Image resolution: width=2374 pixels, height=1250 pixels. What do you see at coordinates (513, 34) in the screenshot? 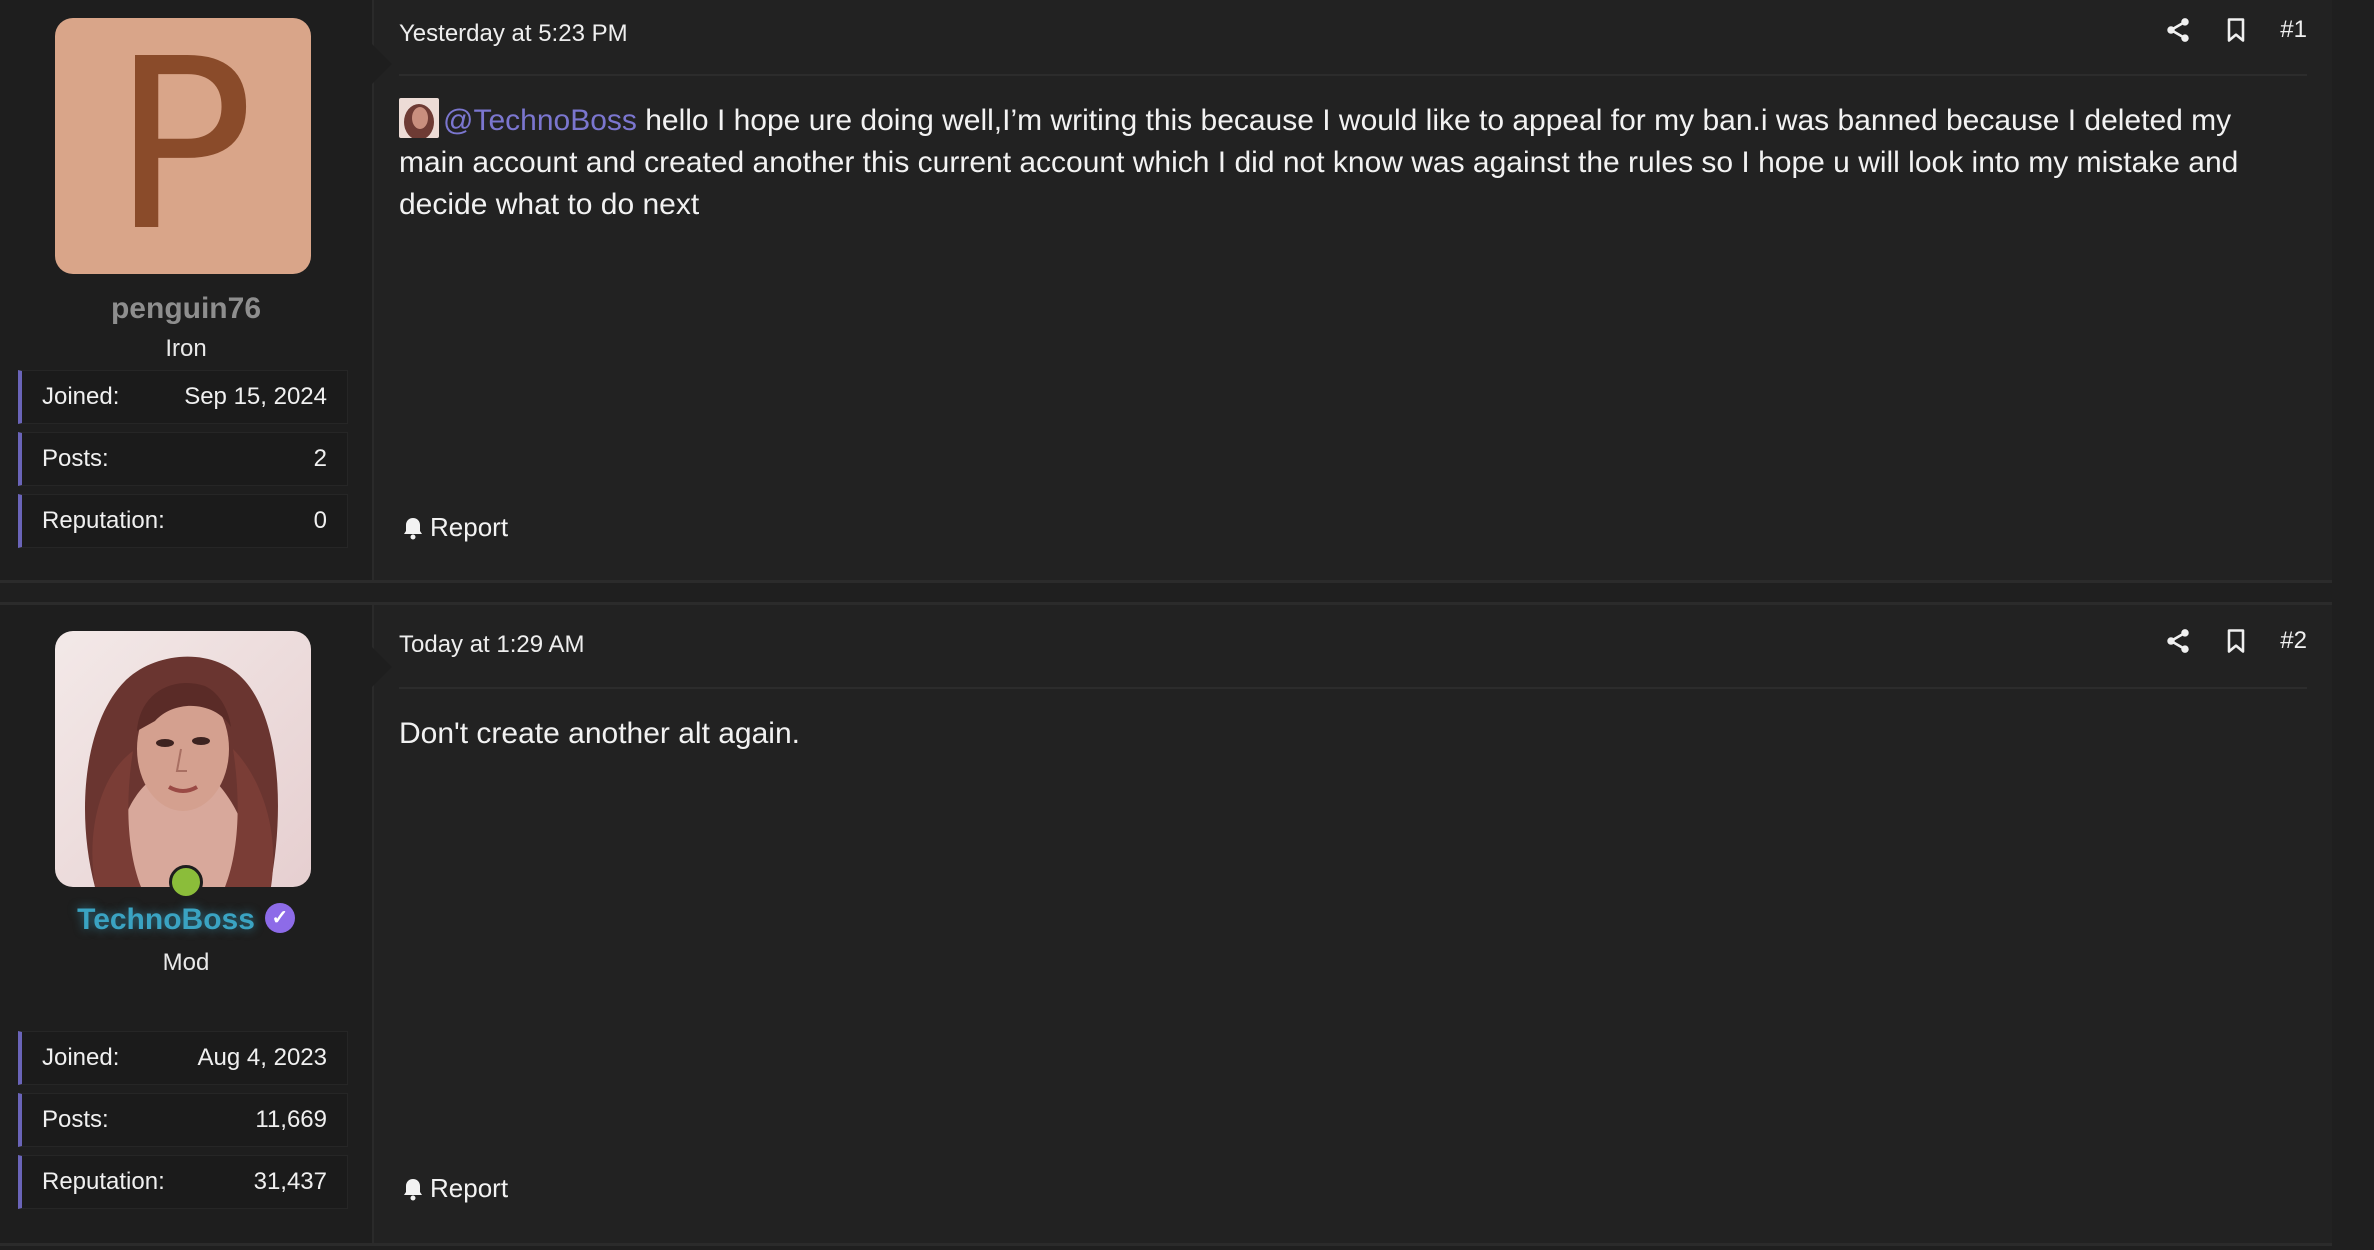
I see `post-date: Yesterday at 5:23 PM` at bounding box center [513, 34].